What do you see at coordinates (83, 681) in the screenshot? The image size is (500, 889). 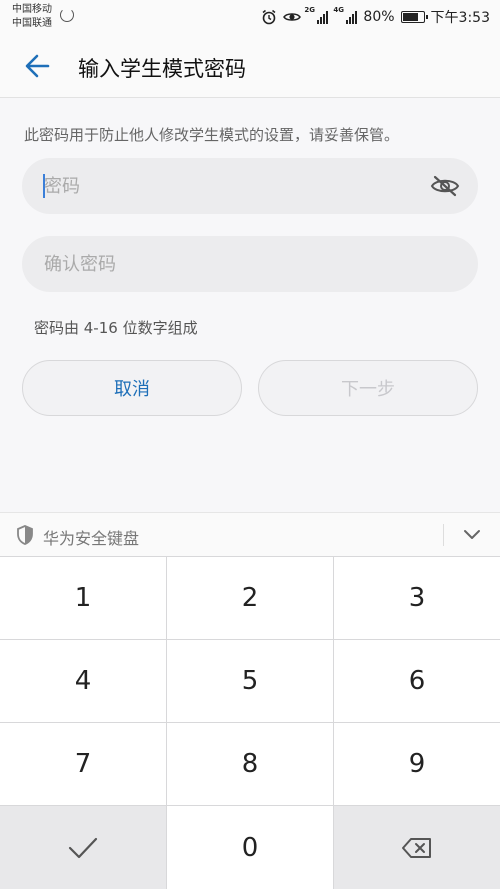 I see `key-4: 4` at bounding box center [83, 681].